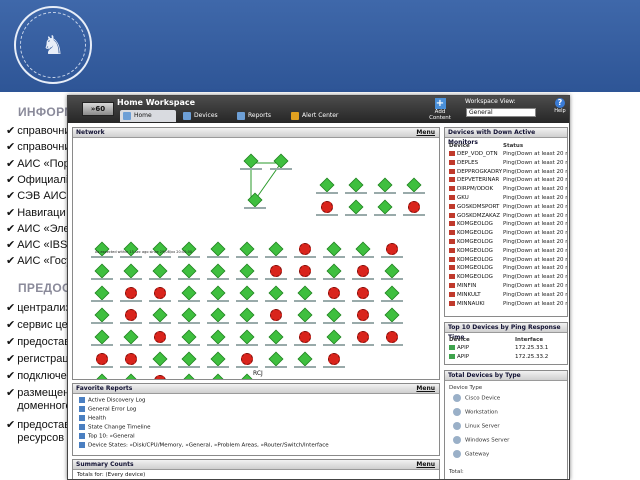 The height and width of the screenshot is (480, 640). What do you see at coordinates (508, 198) in the screenshot?
I see `table-row: GKUPing(Down at least 20 min)` at bounding box center [508, 198].